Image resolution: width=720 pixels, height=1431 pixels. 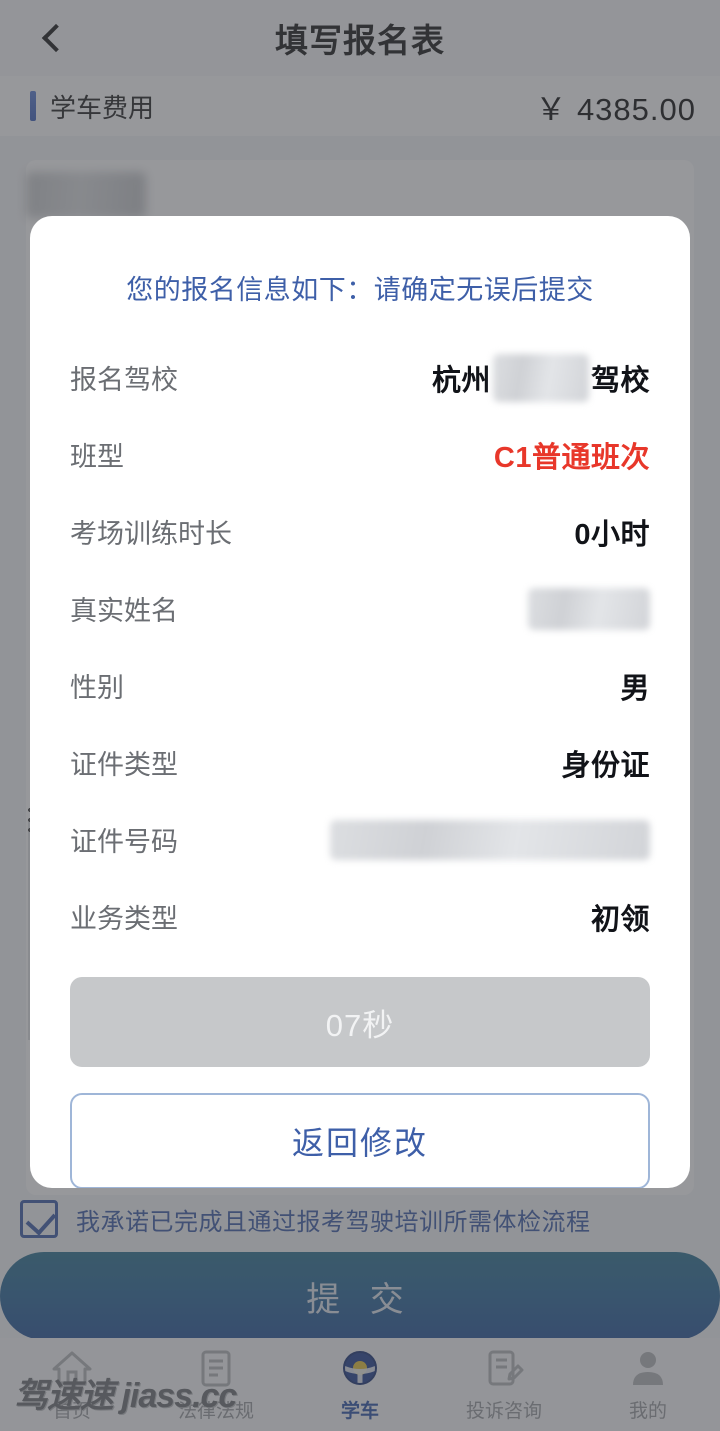 What do you see at coordinates (360, 762) in the screenshot?
I see `row-id-type: 证件类型 身份证` at bounding box center [360, 762].